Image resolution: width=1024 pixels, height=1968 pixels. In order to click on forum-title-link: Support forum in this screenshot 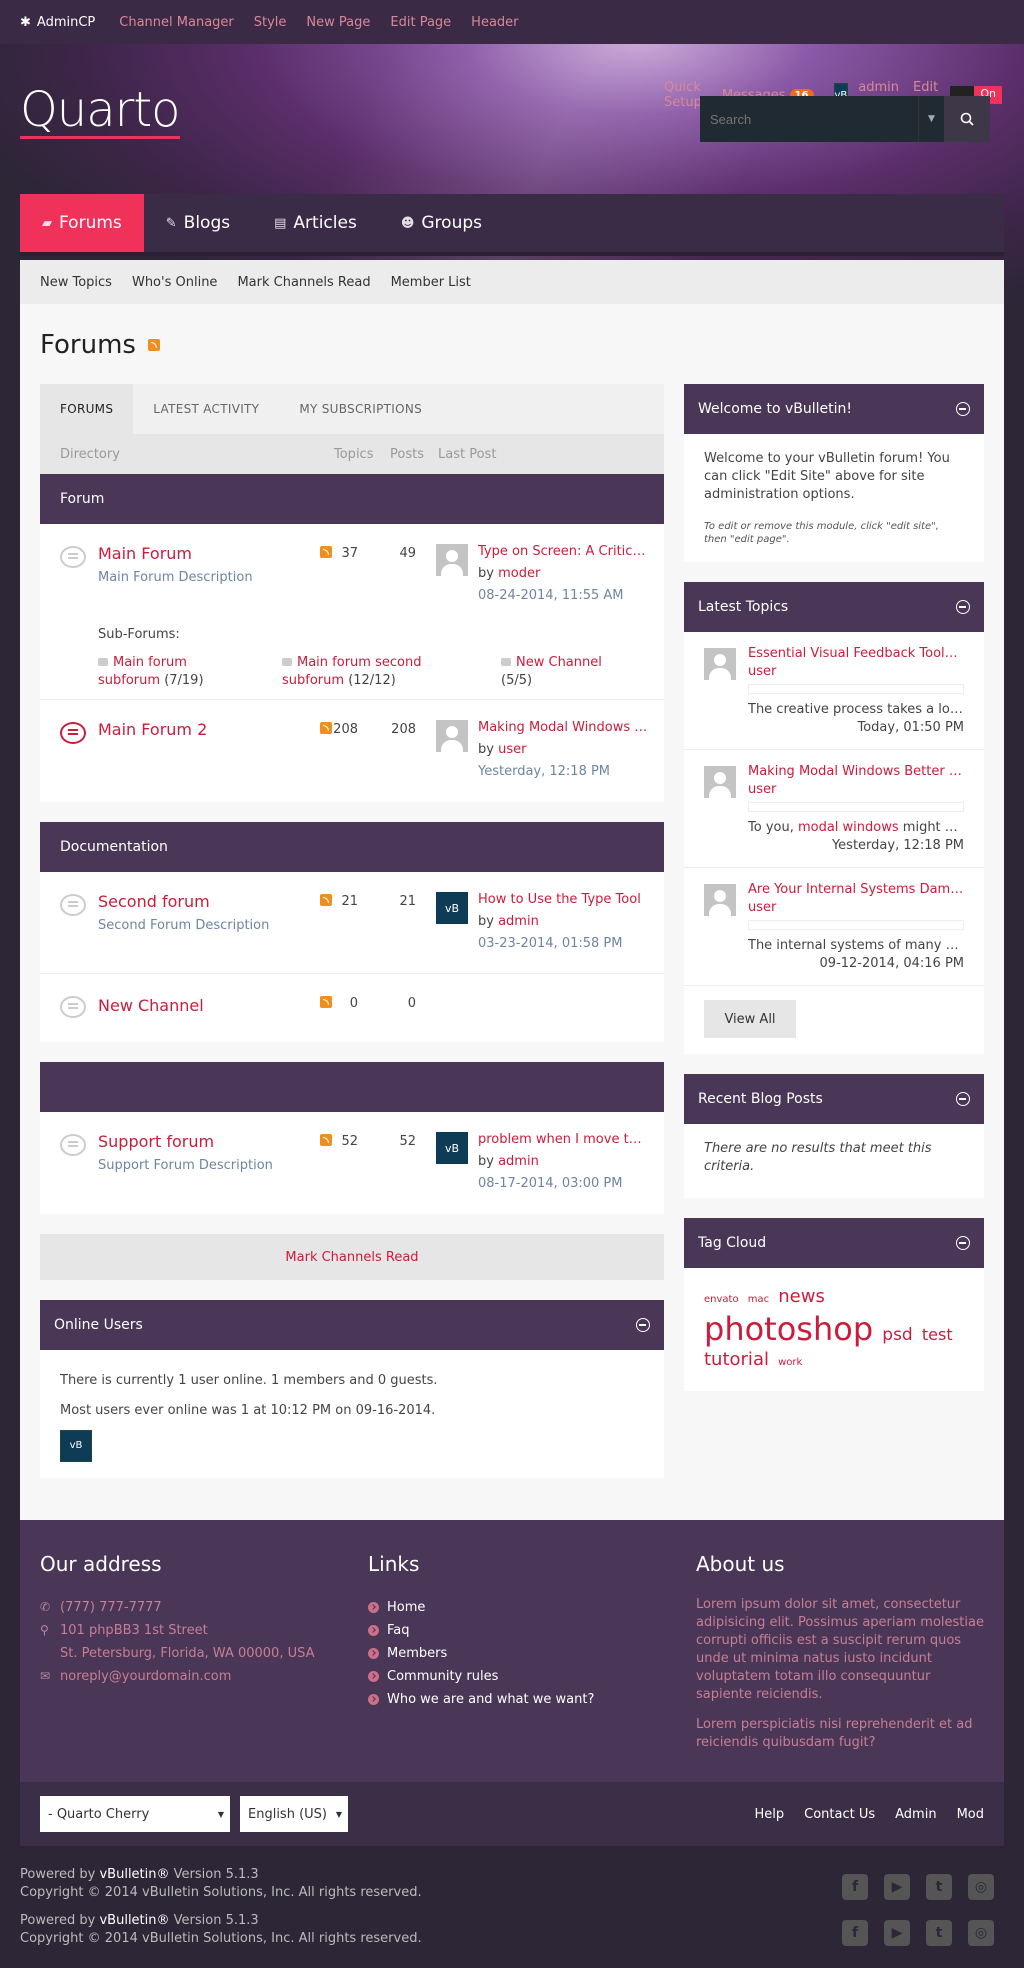, I will do `click(156, 1141)`.